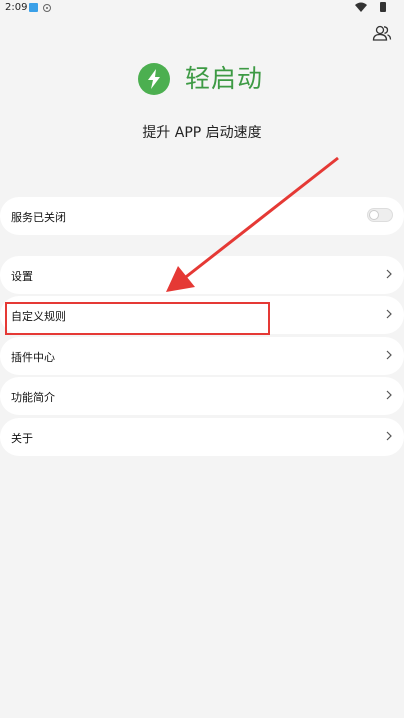  What do you see at coordinates (361, 7) in the screenshot?
I see `wifi-icon` at bounding box center [361, 7].